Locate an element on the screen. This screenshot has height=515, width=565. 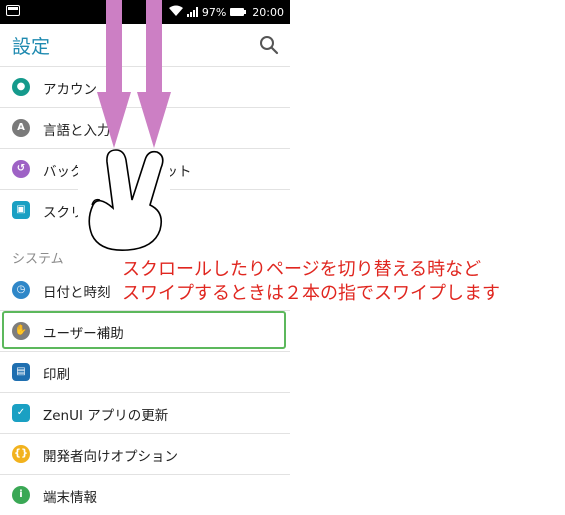
app-bar: 設定 is located at coordinates (145, 45).